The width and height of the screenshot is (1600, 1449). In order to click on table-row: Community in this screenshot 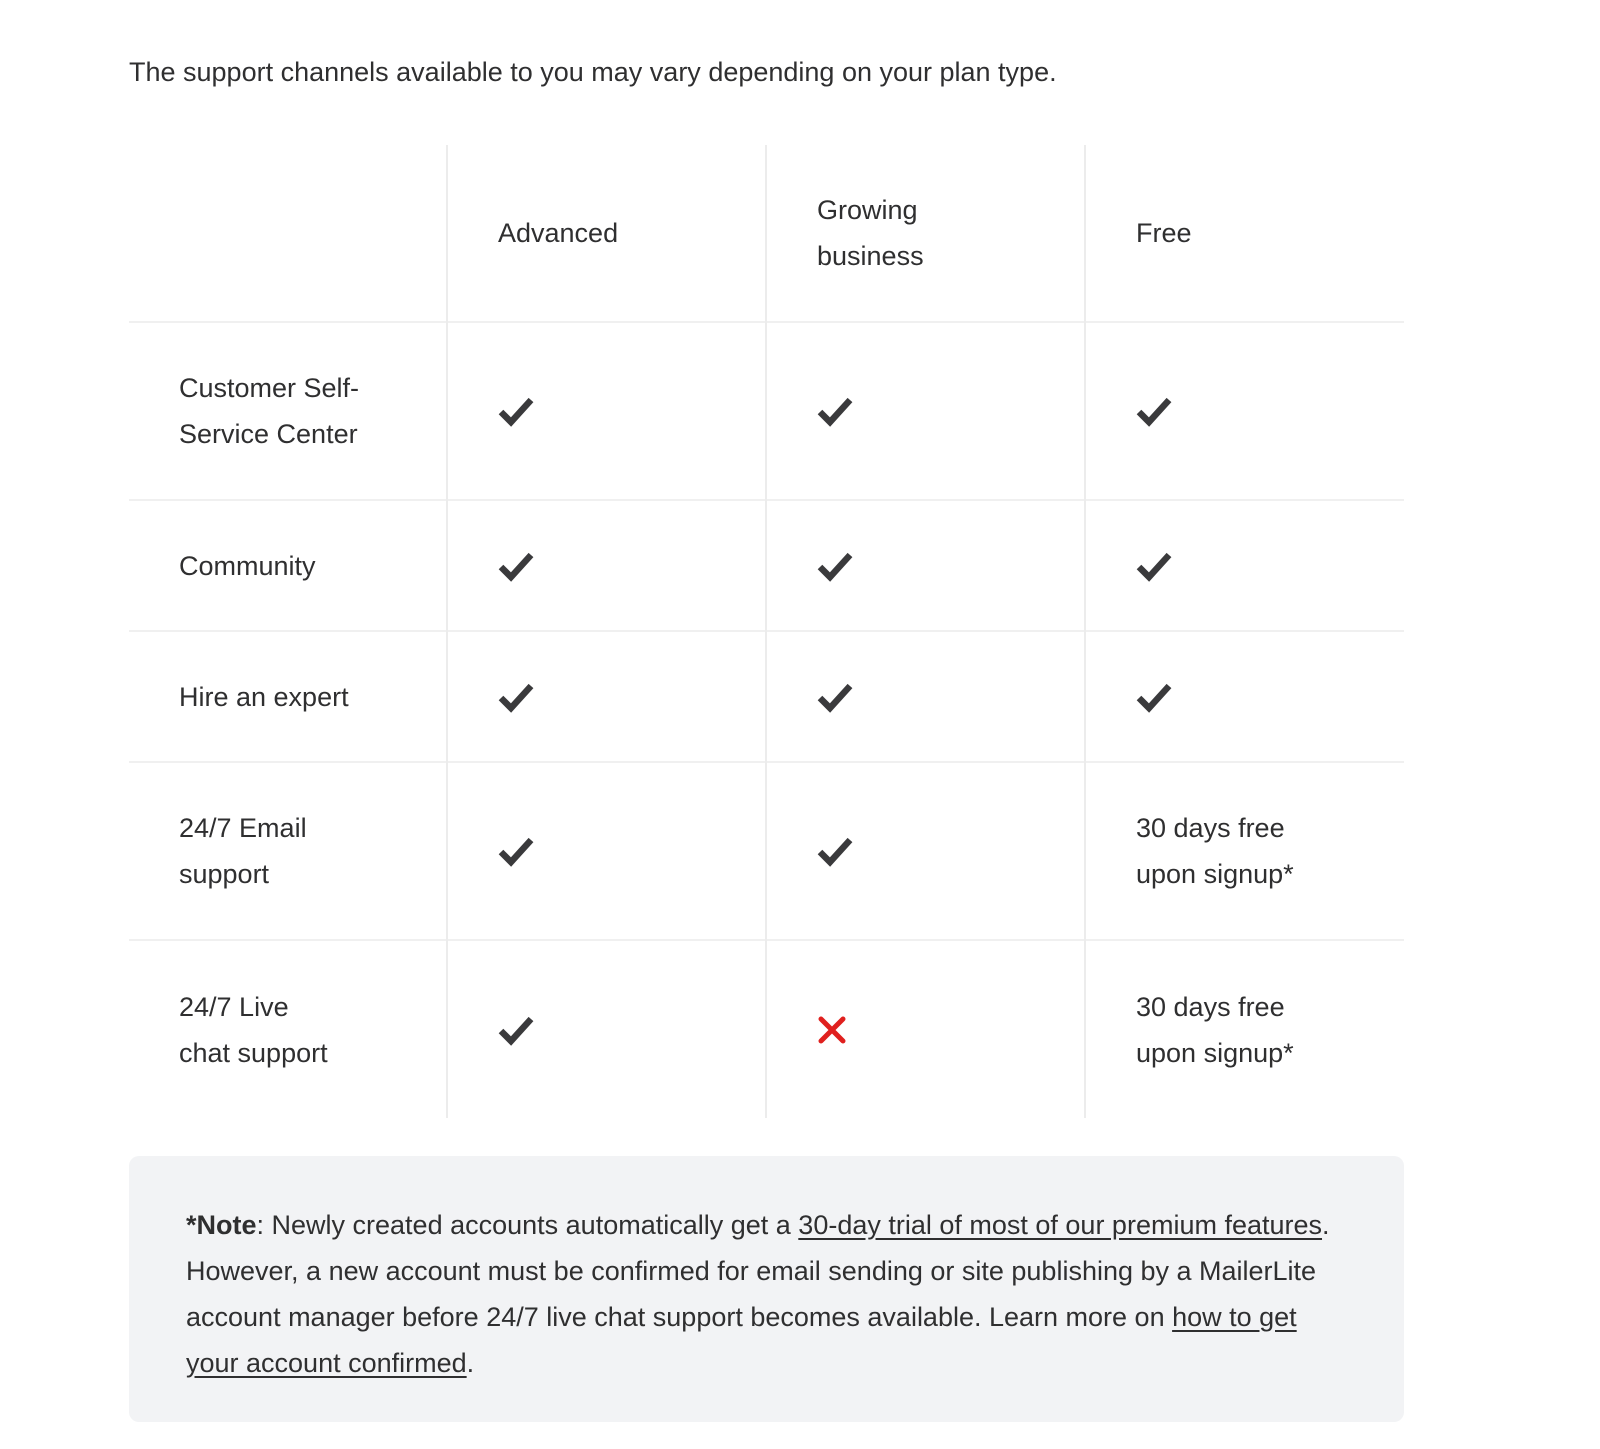, I will do `click(766, 565)`.